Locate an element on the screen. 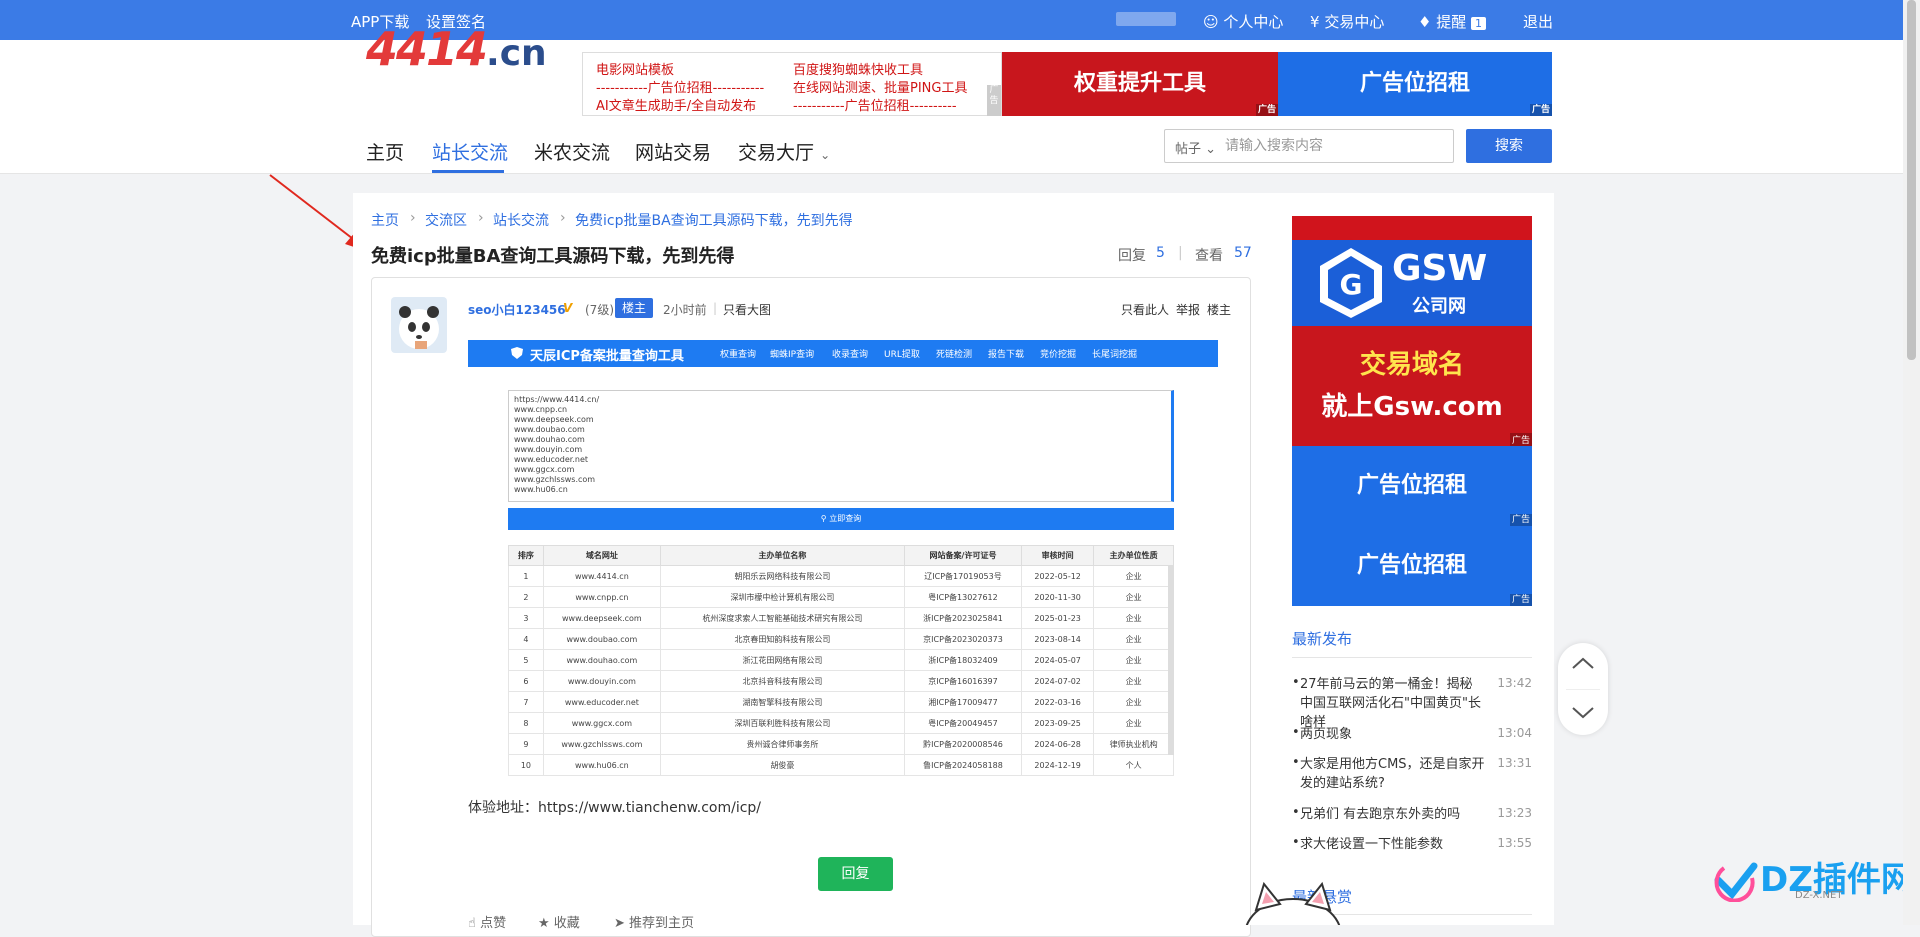 The height and width of the screenshot is (937, 1920). screenshot-domain-line: www.doubao.com is located at coordinates (549, 429).